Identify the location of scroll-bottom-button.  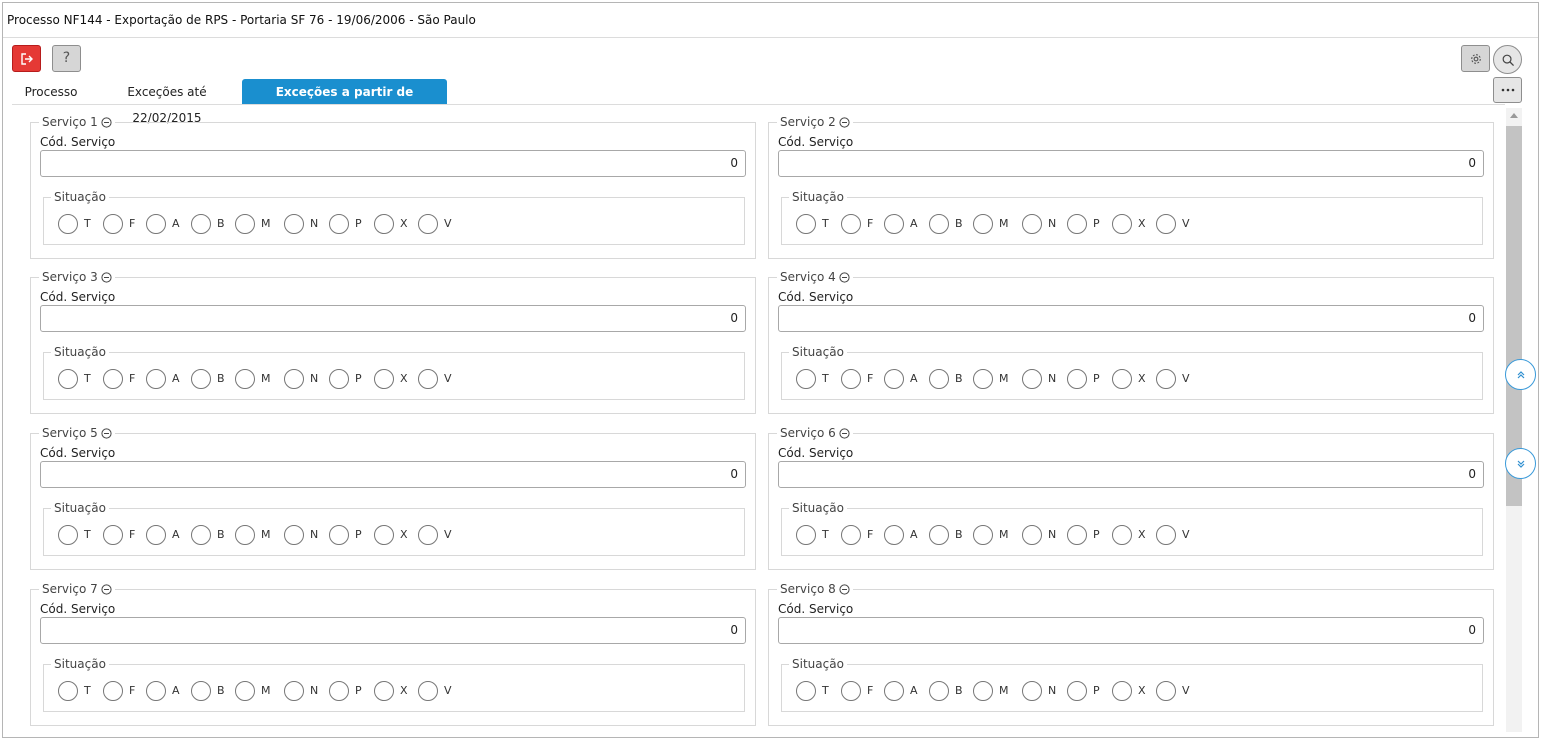
(1520, 463).